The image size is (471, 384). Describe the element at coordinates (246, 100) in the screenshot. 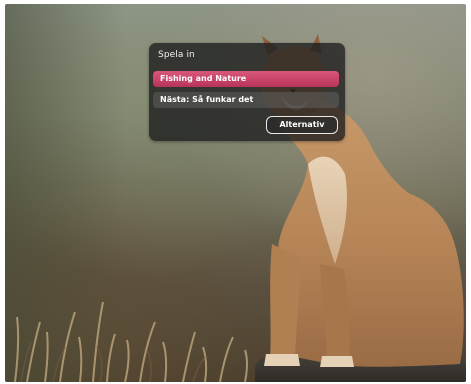

I see `option-next-program: Nästa: Så funkar det` at that location.